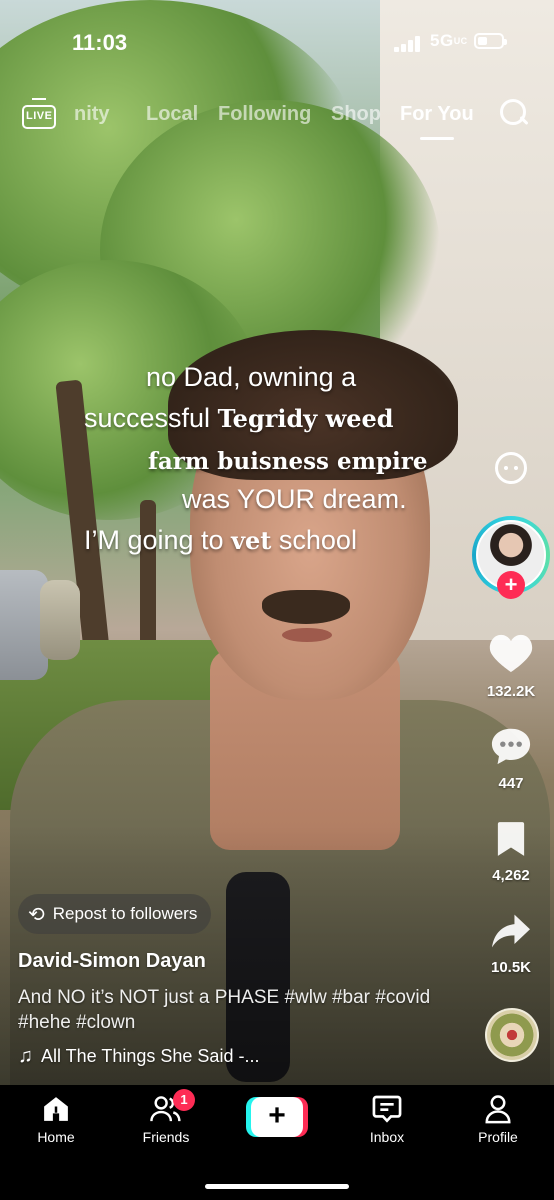 This screenshot has height=1200, width=554. I want to click on live-label: LIVE, so click(39, 116).